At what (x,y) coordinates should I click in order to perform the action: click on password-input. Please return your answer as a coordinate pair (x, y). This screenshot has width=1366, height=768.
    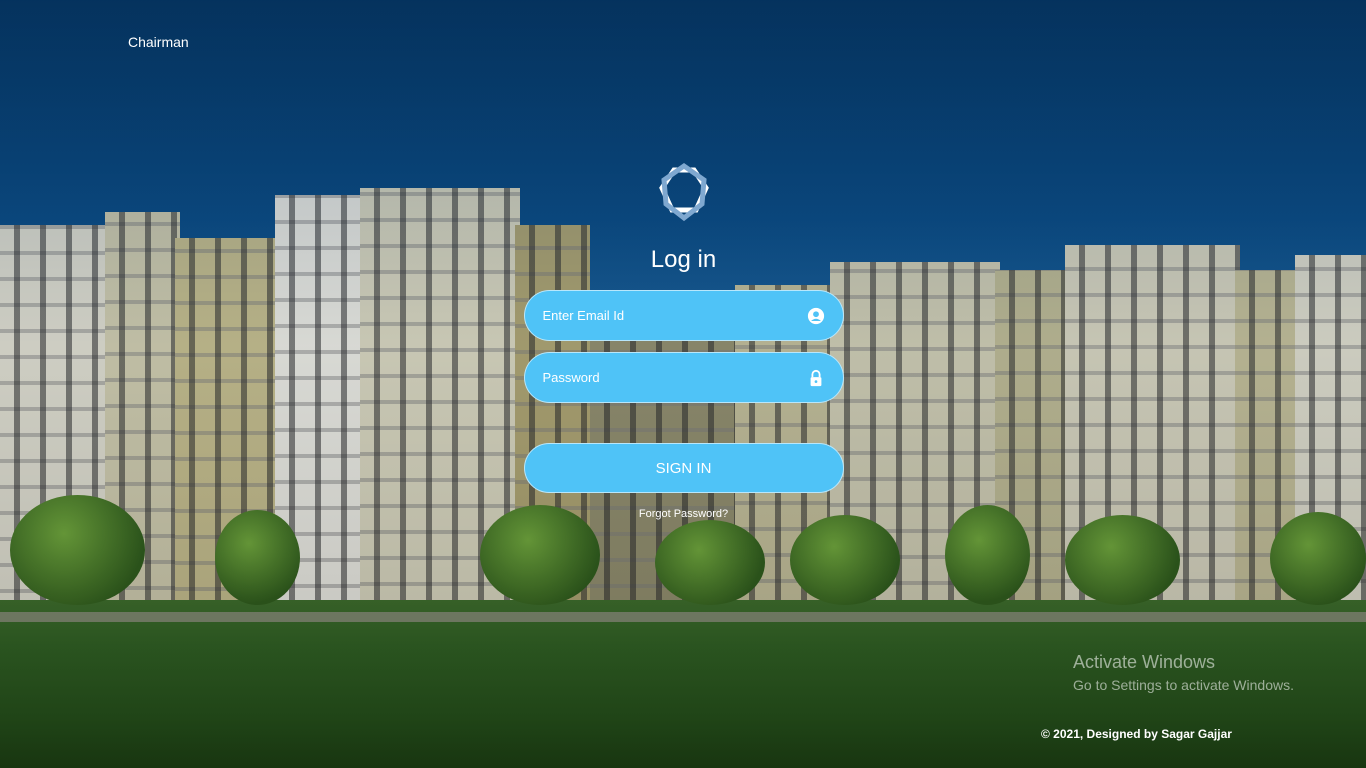
    Looking at the image, I should click on (683, 377).